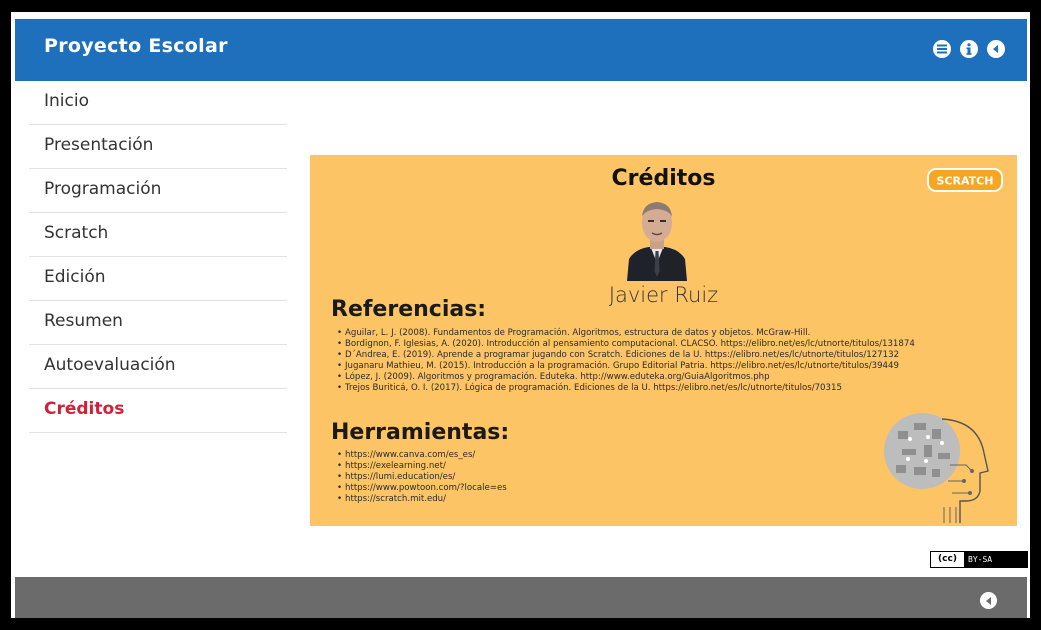 This screenshot has width=1041, height=630. What do you see at coordinates (422, 488) in the screenshot?
I see `list-item: https://www.powtoon.com/?locale=es` at bounding box center [422, 488].